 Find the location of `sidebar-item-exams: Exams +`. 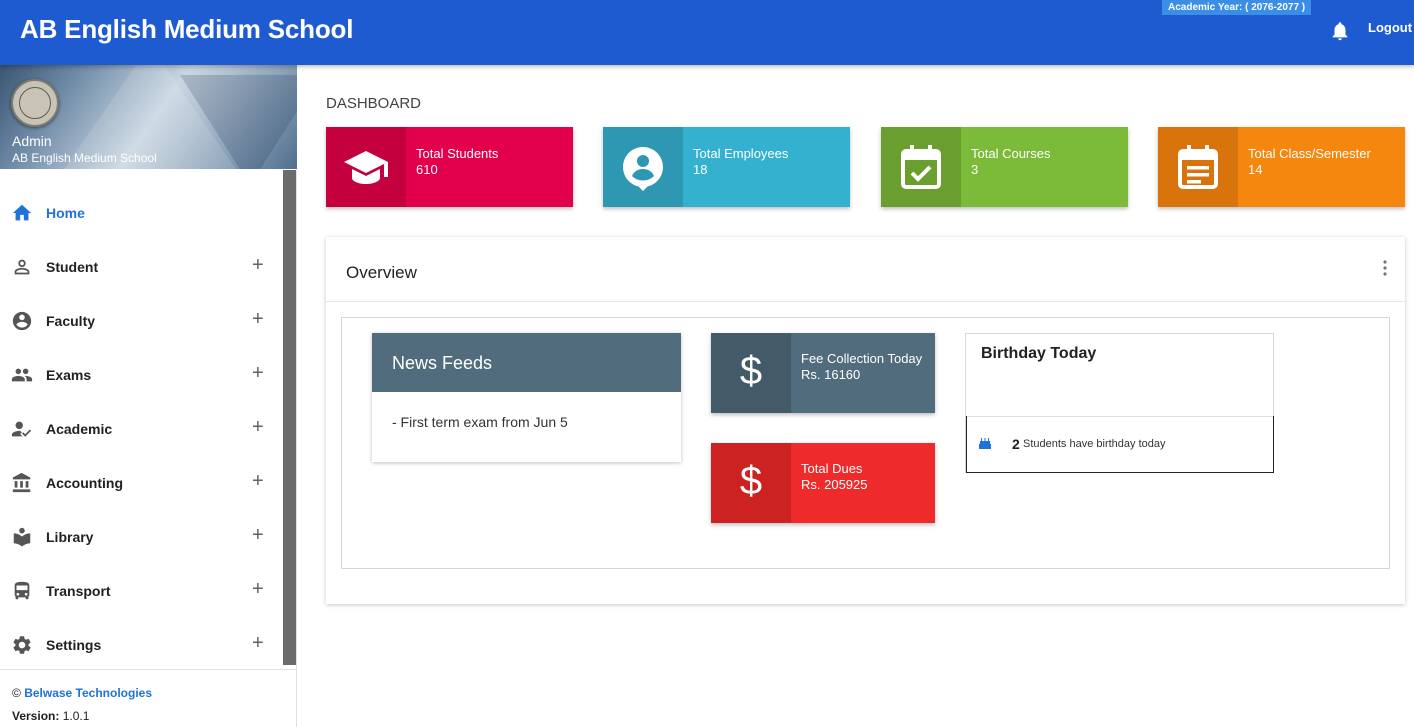

sidebar-item-exams: Exams + is located at coordinates (141, 375).